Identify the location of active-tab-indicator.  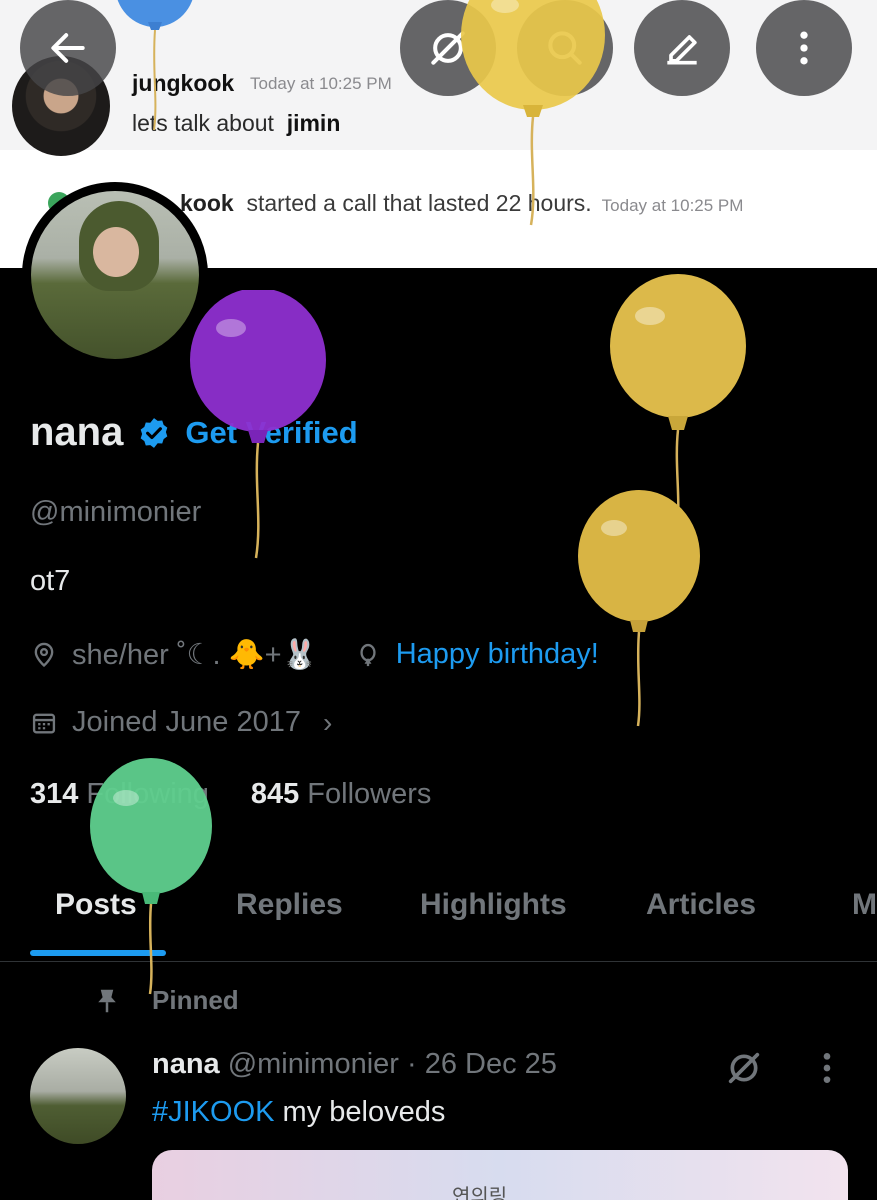
(98, 953).